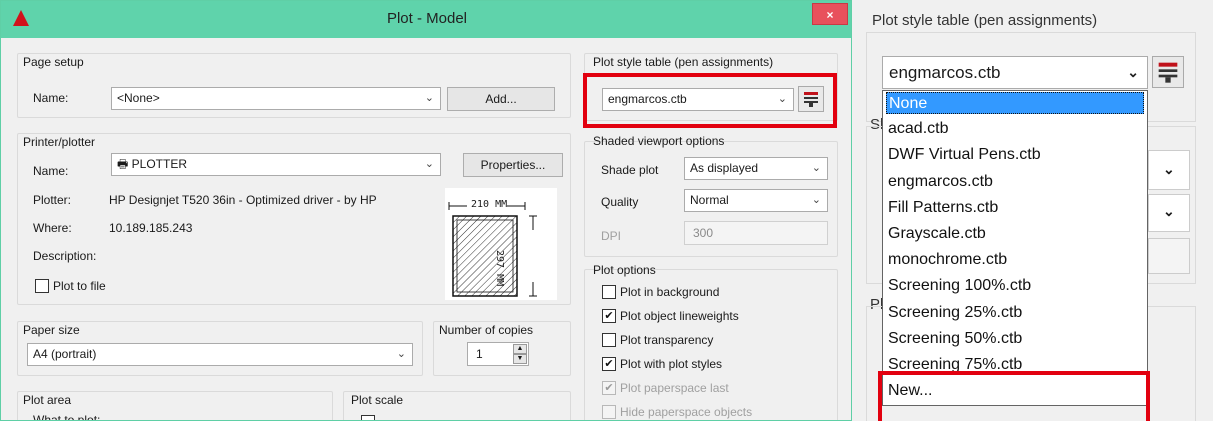  Describe the element at coordinates (159, 164) in the screenshot. I see `printer-name-value: PLOTTER` at that location.